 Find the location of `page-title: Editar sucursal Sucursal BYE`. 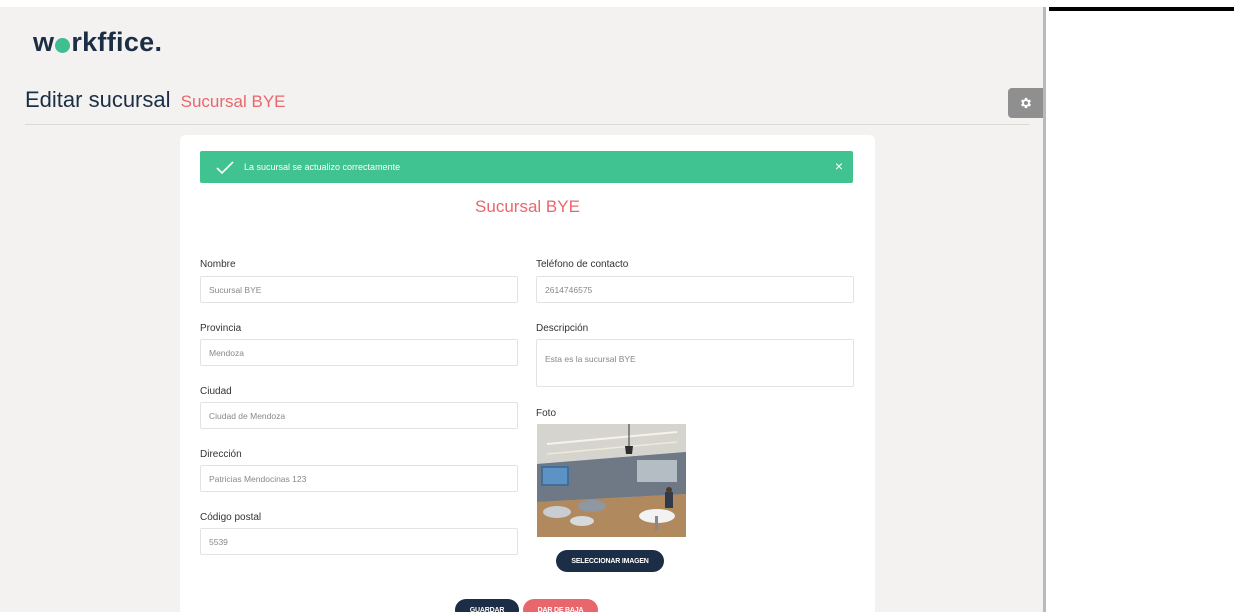

page-title: Editar sucursal Sucursal BYE is located at coordinates (155, 100).